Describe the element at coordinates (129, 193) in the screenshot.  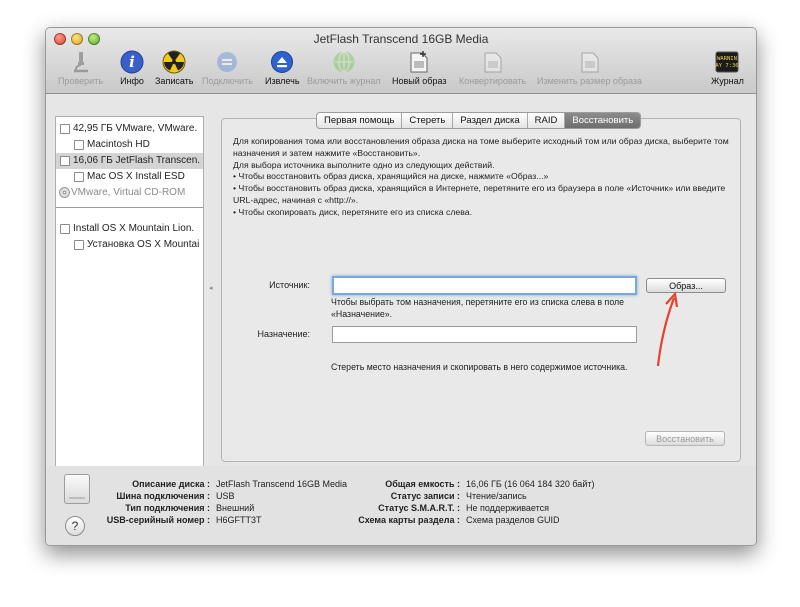
I see `disk-vmware-cdrom: VMware, Virtual CD-ROM` at that location.